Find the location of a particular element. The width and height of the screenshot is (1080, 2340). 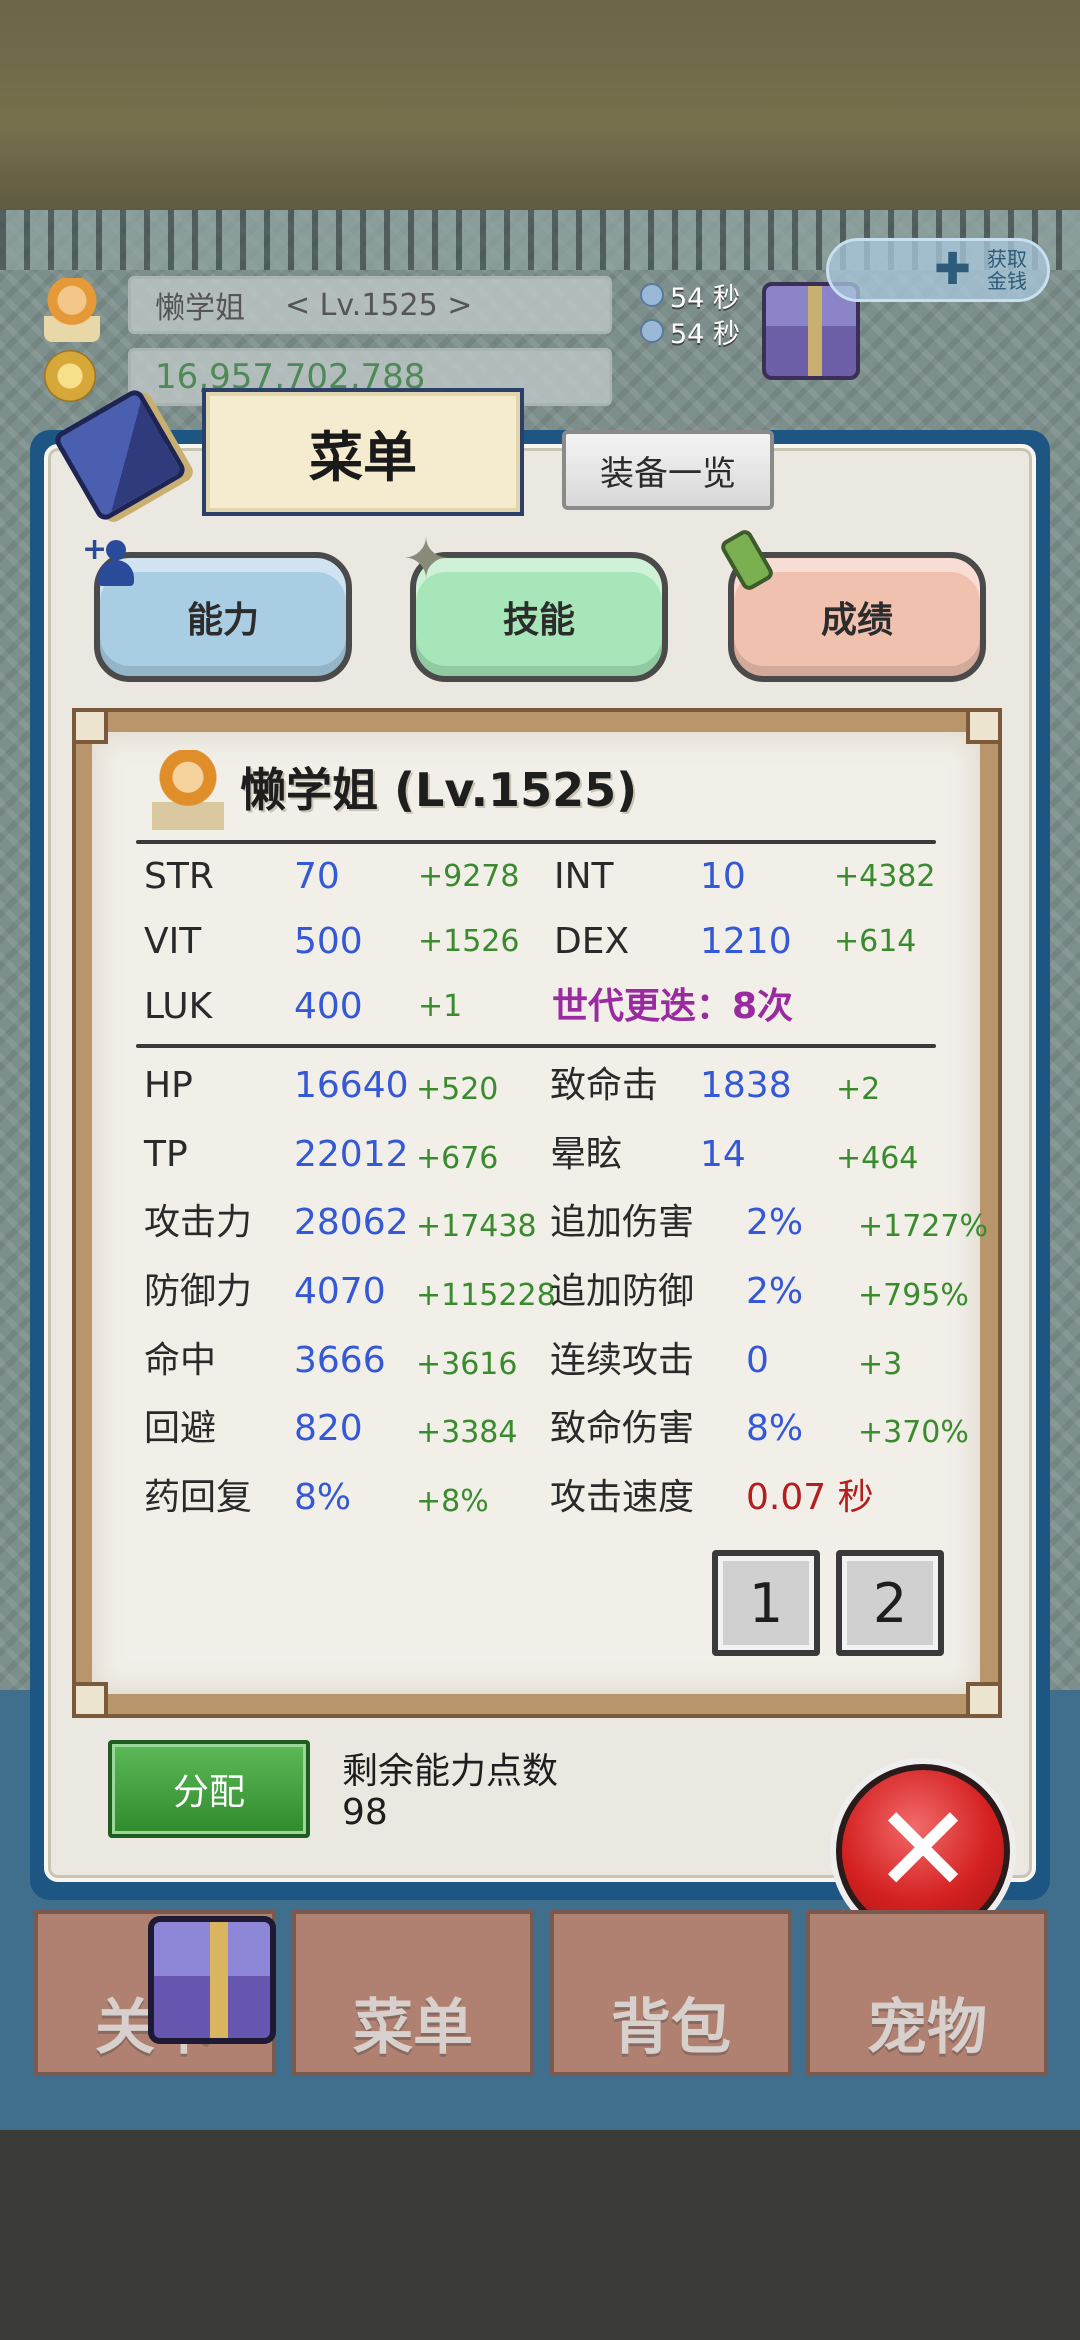

stat-bonus: +676 is located at coordinates (457, 1158).